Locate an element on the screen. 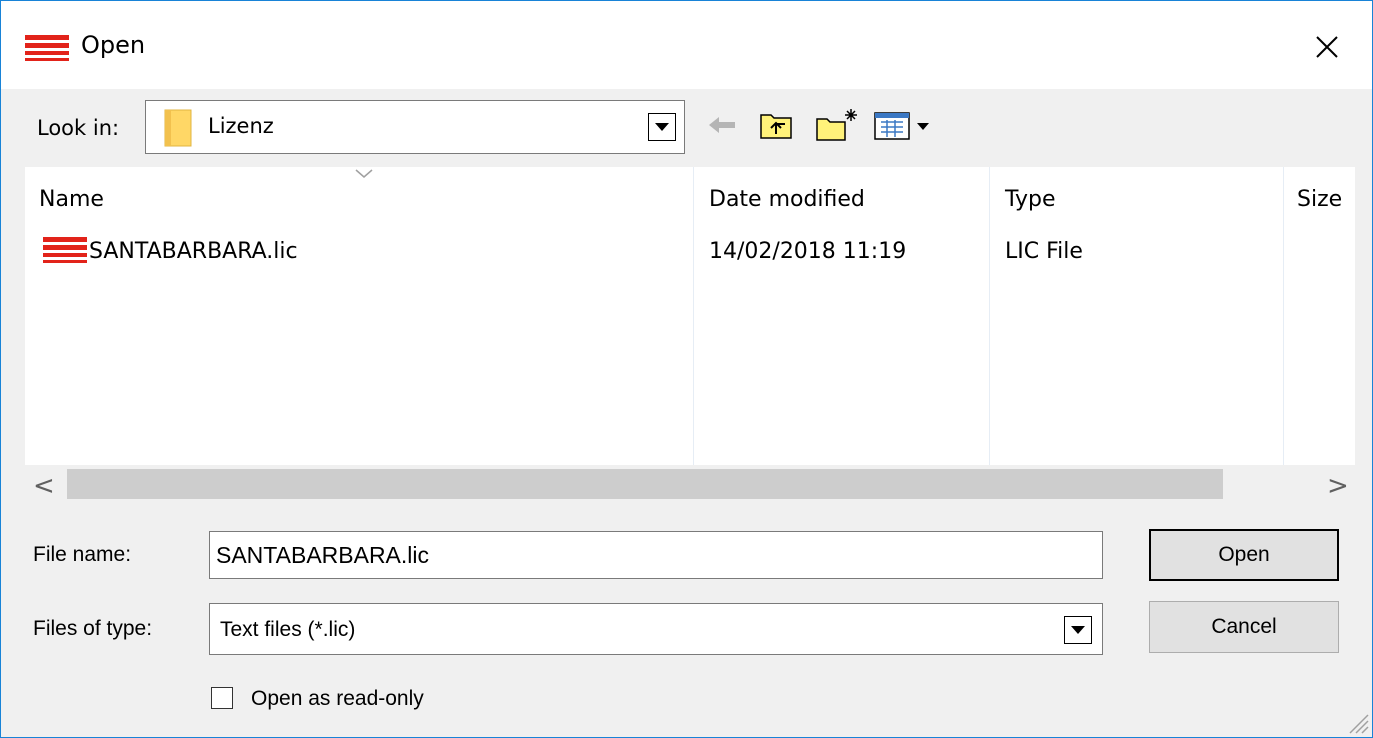 Image resolution: width=1373 pixels, height=738 pixels. open-button: Open is located at coordinates (1244, 555).